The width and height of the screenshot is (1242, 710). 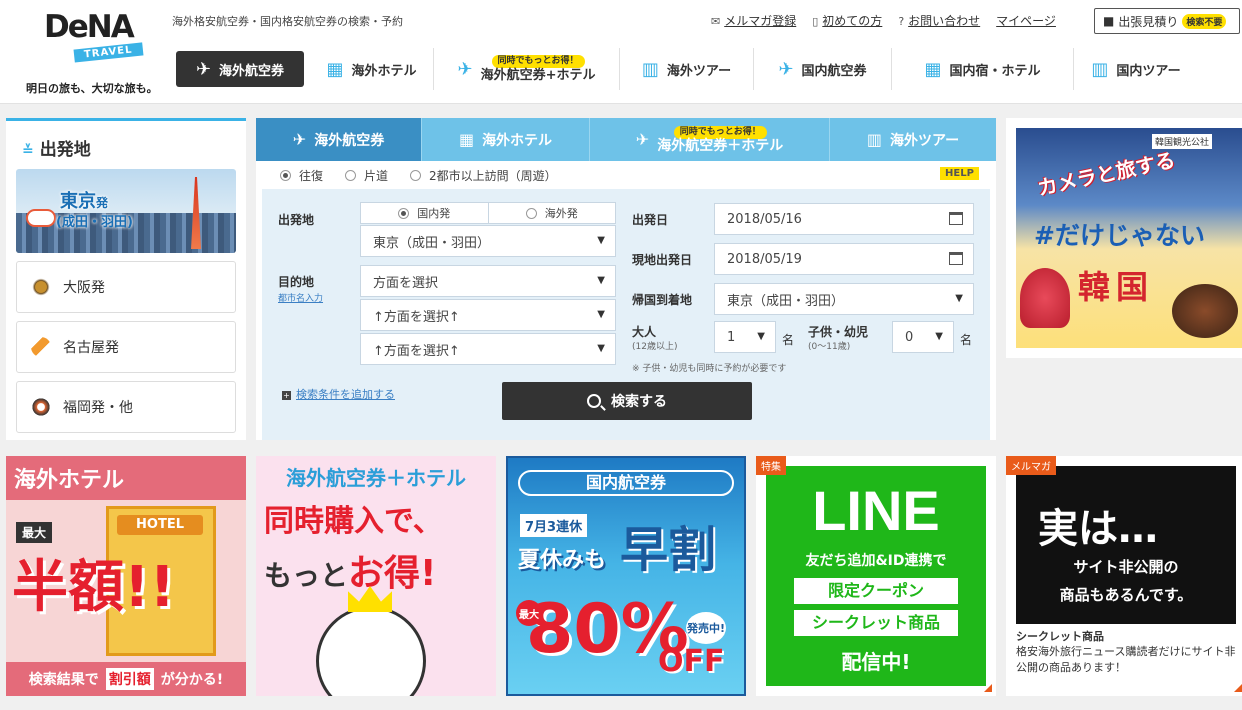 What do you see at coordinates (923, 337) in the screenshot?
I see `child-count-select: 0 ▼` at bounding box center [923, 337].